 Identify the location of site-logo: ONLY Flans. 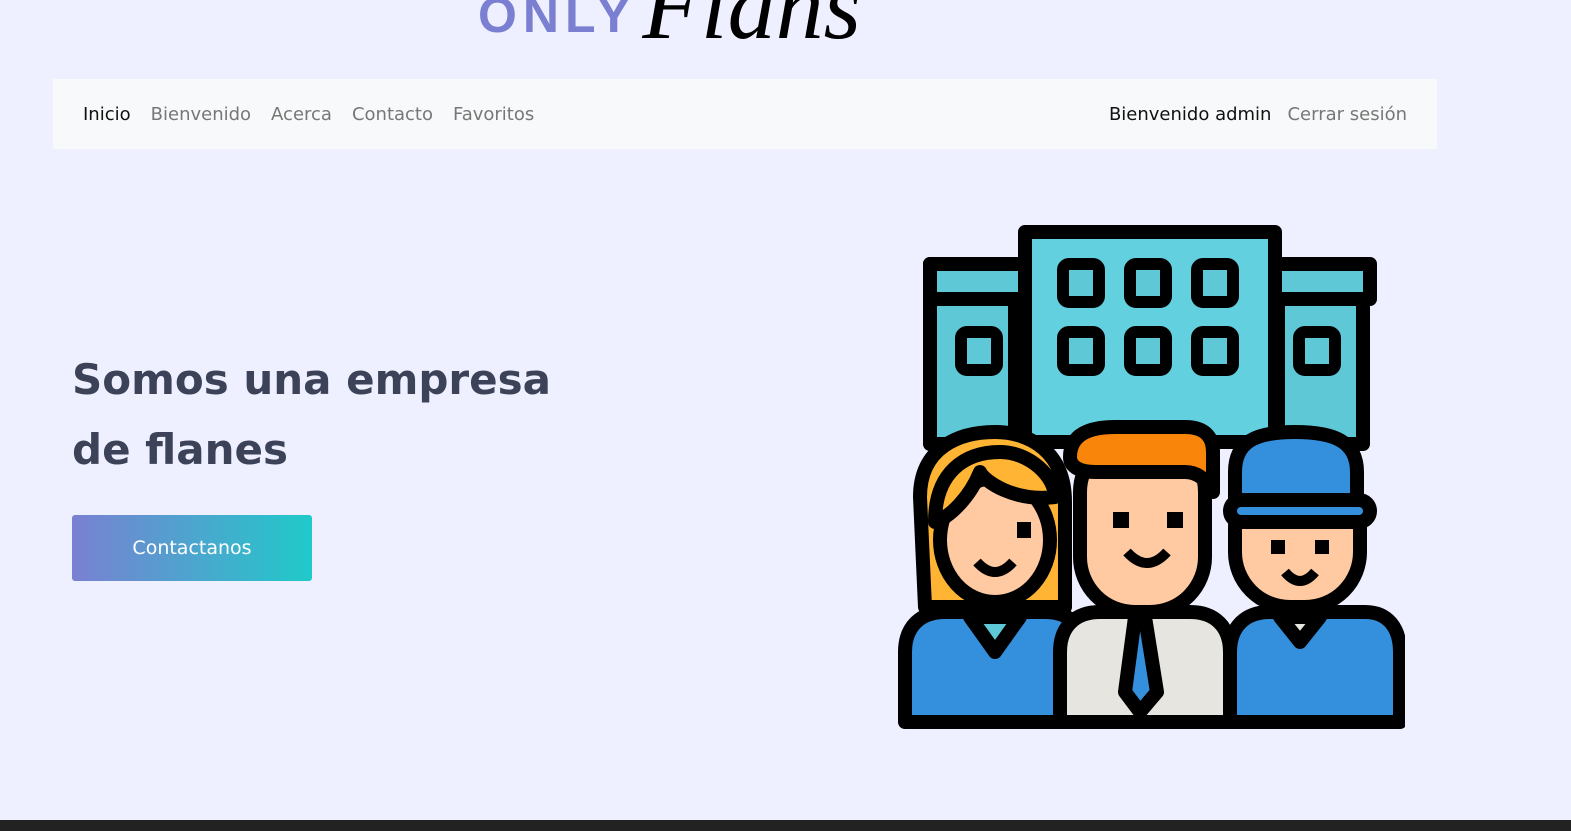
(669, 27).